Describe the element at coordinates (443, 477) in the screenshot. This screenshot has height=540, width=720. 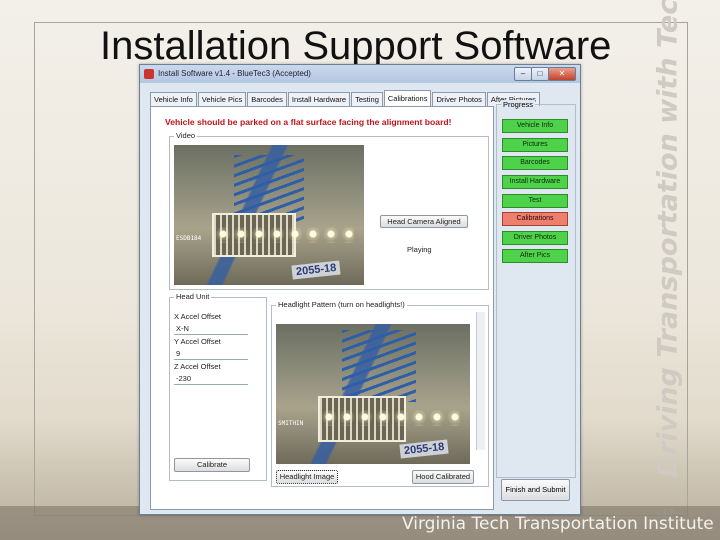
I see `hood-calibrated-button: Hood Calibrated` at that location.